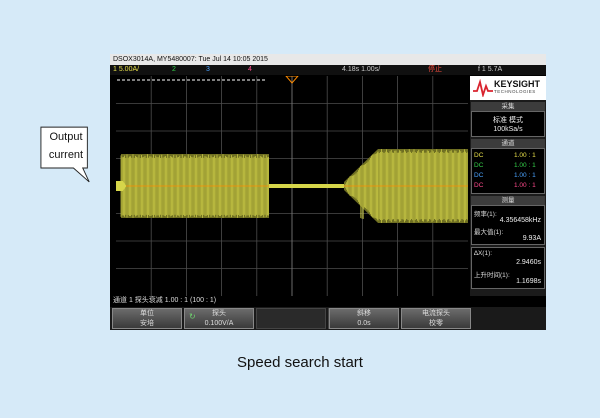 The image size is (600, 418). I want to click on run-state: 停止, so click(435, 70).